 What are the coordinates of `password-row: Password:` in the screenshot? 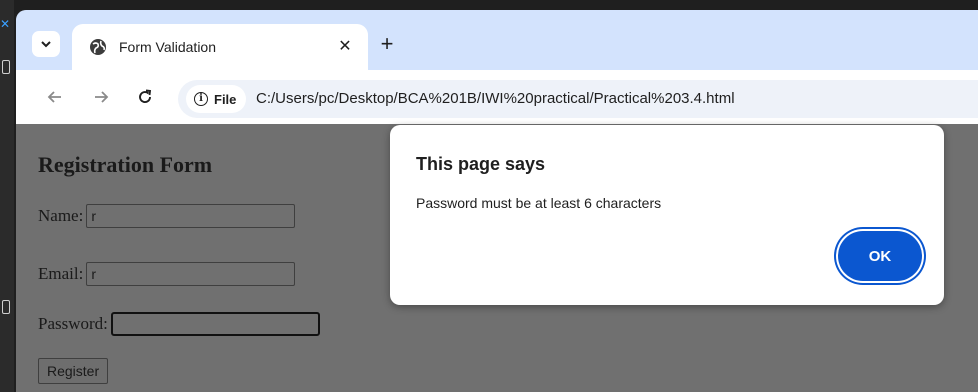 It's located at (179, 324).